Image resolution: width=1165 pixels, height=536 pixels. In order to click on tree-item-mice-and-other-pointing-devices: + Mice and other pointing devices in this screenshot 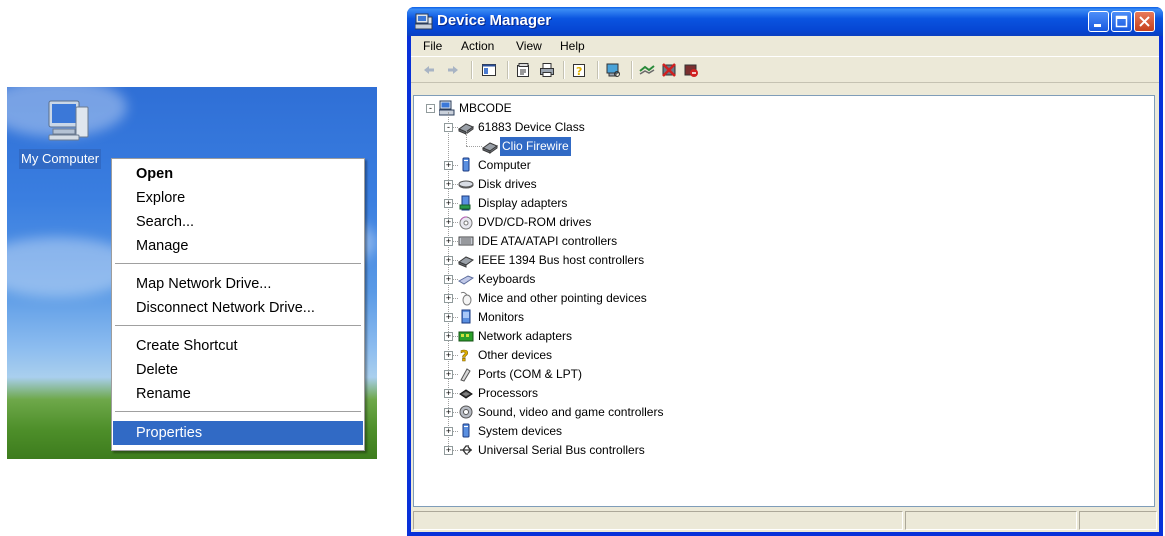, I will do `click(764, 298)`.